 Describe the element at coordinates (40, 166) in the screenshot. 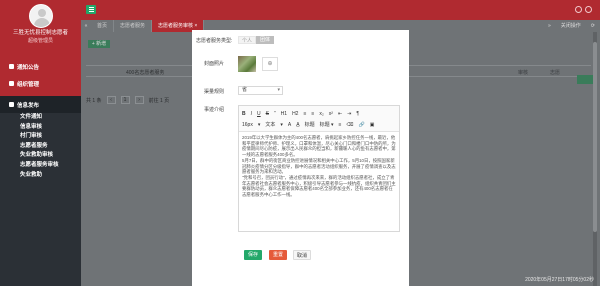

I see `sidebar-subitem-volunteer-review: 志愿者服务审核` at that location.